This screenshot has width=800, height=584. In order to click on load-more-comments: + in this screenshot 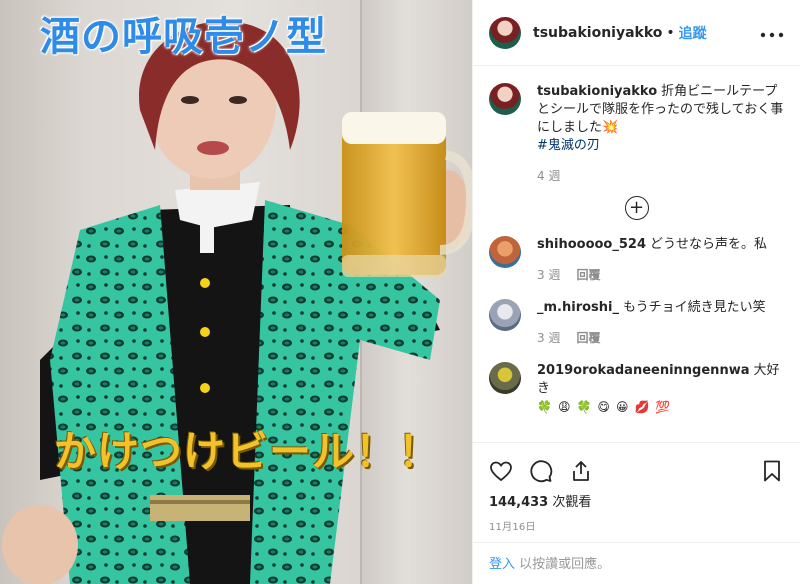, I will do `click(636, 208)`.